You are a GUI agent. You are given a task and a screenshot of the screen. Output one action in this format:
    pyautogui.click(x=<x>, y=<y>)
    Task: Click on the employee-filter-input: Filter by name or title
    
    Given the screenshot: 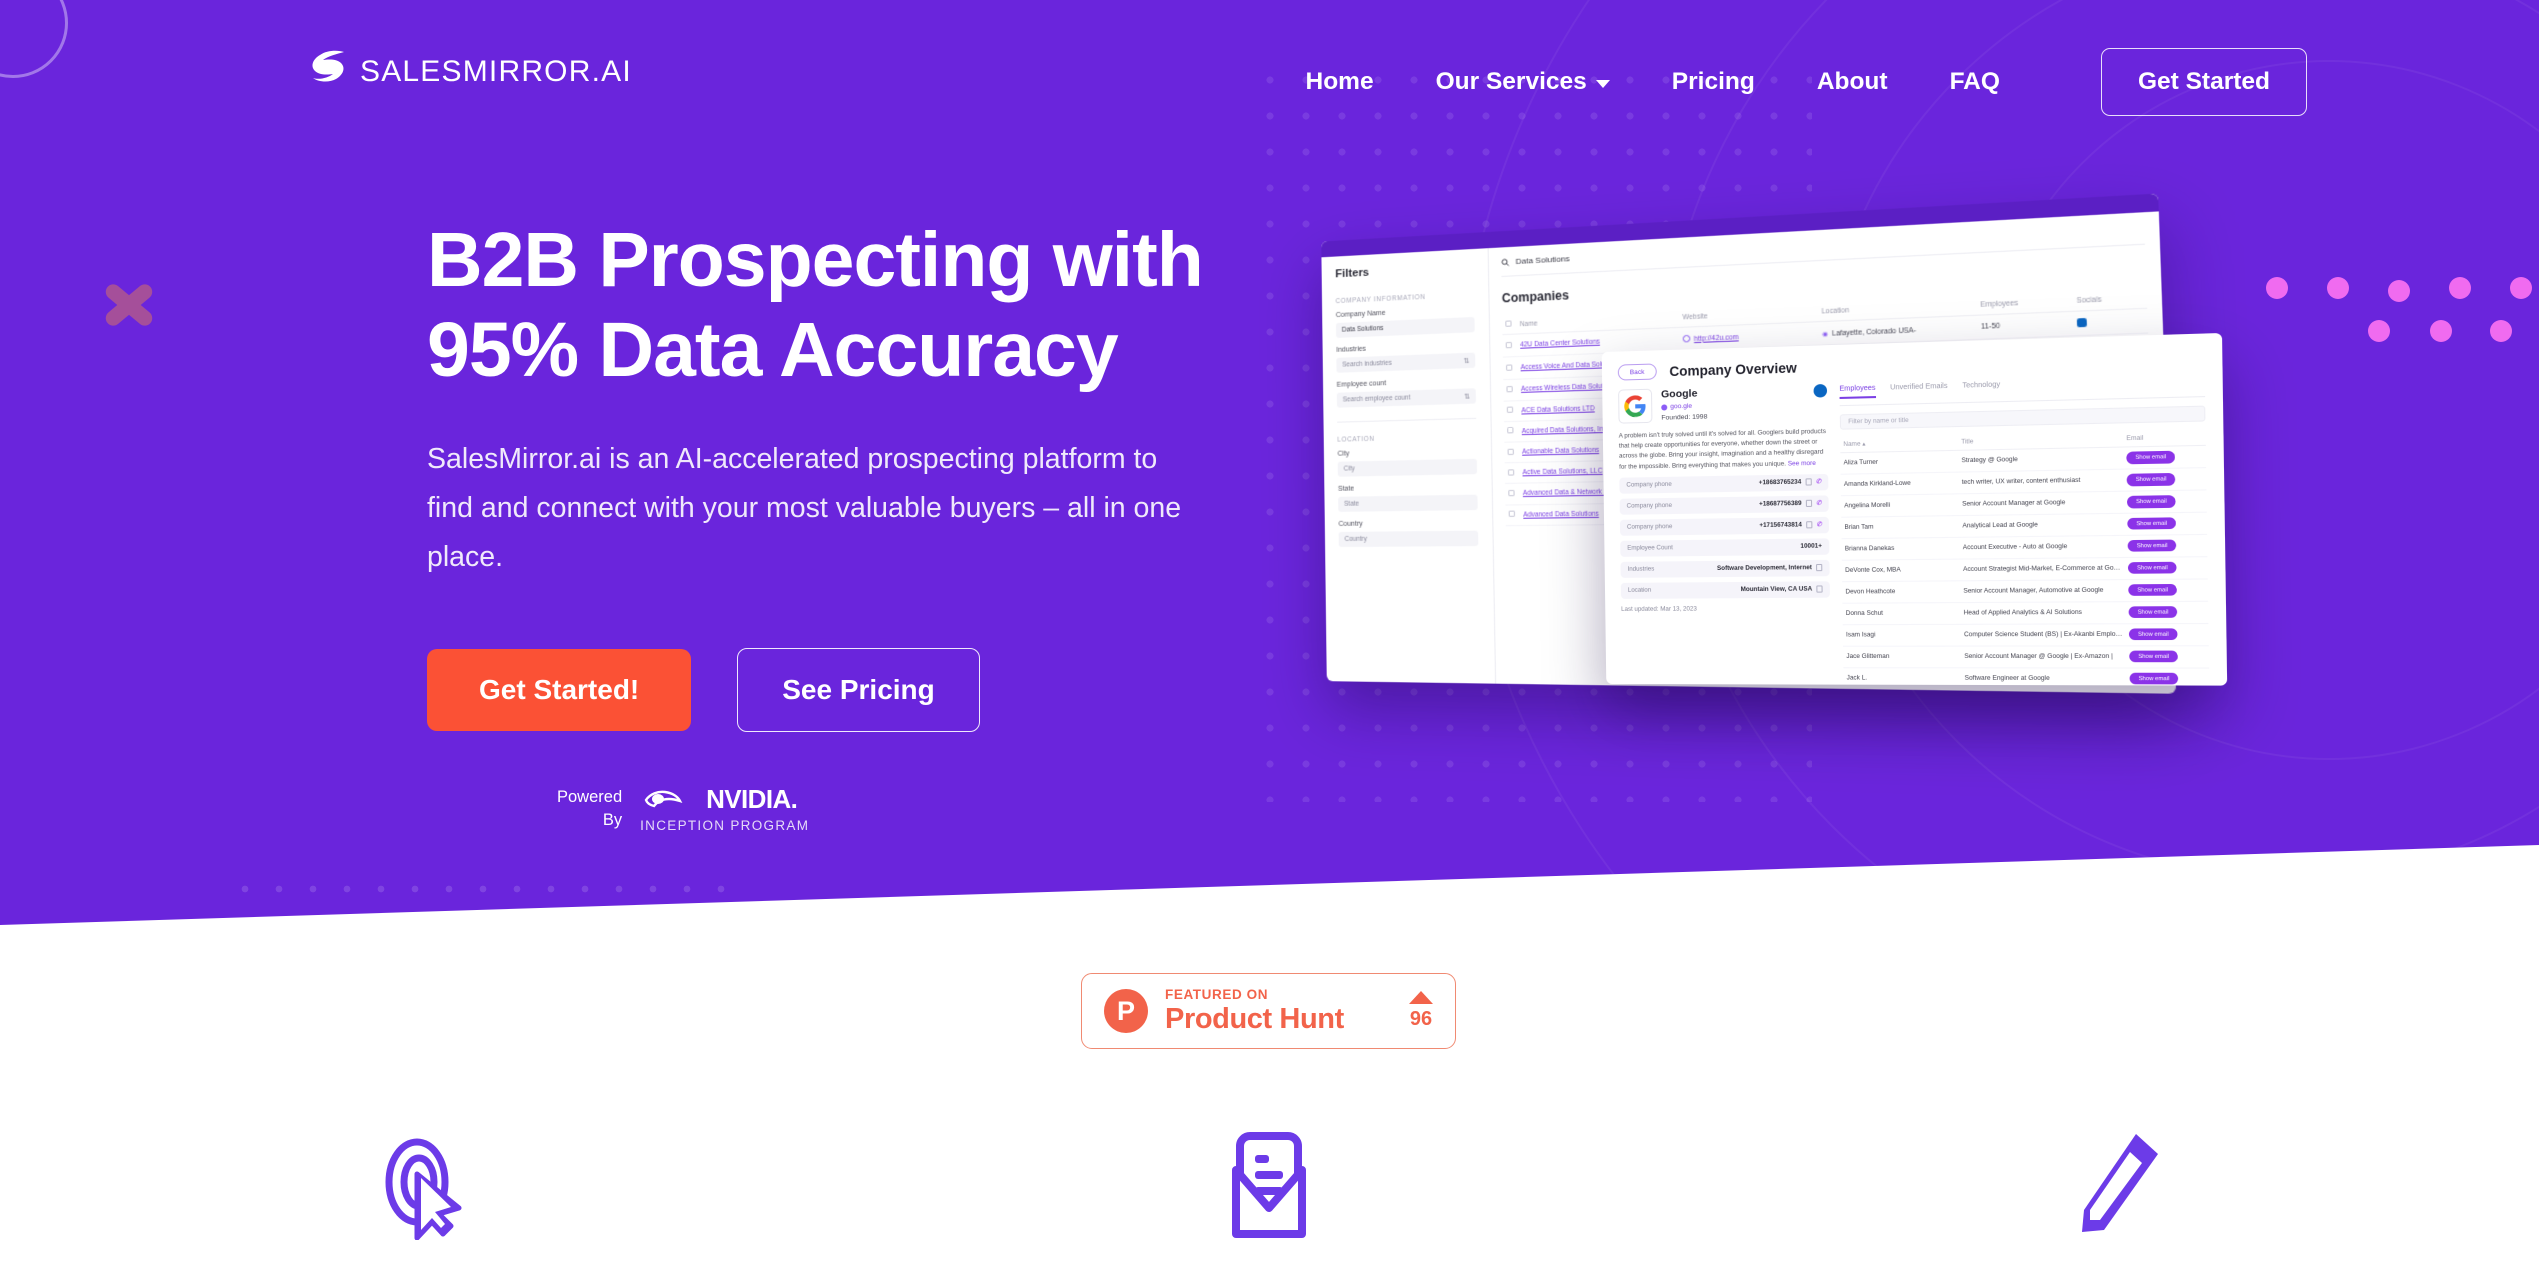 What is the action you would take?
    pyautogui.click(x=2022, y=417)
    